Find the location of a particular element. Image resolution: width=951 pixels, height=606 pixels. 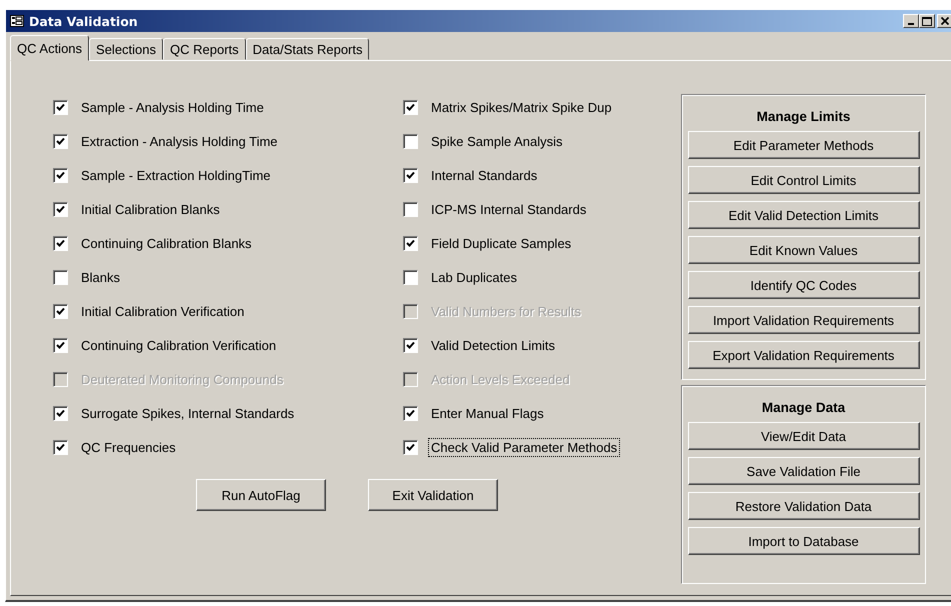

window-title: Data Validation is located at coordinates (84, 21).